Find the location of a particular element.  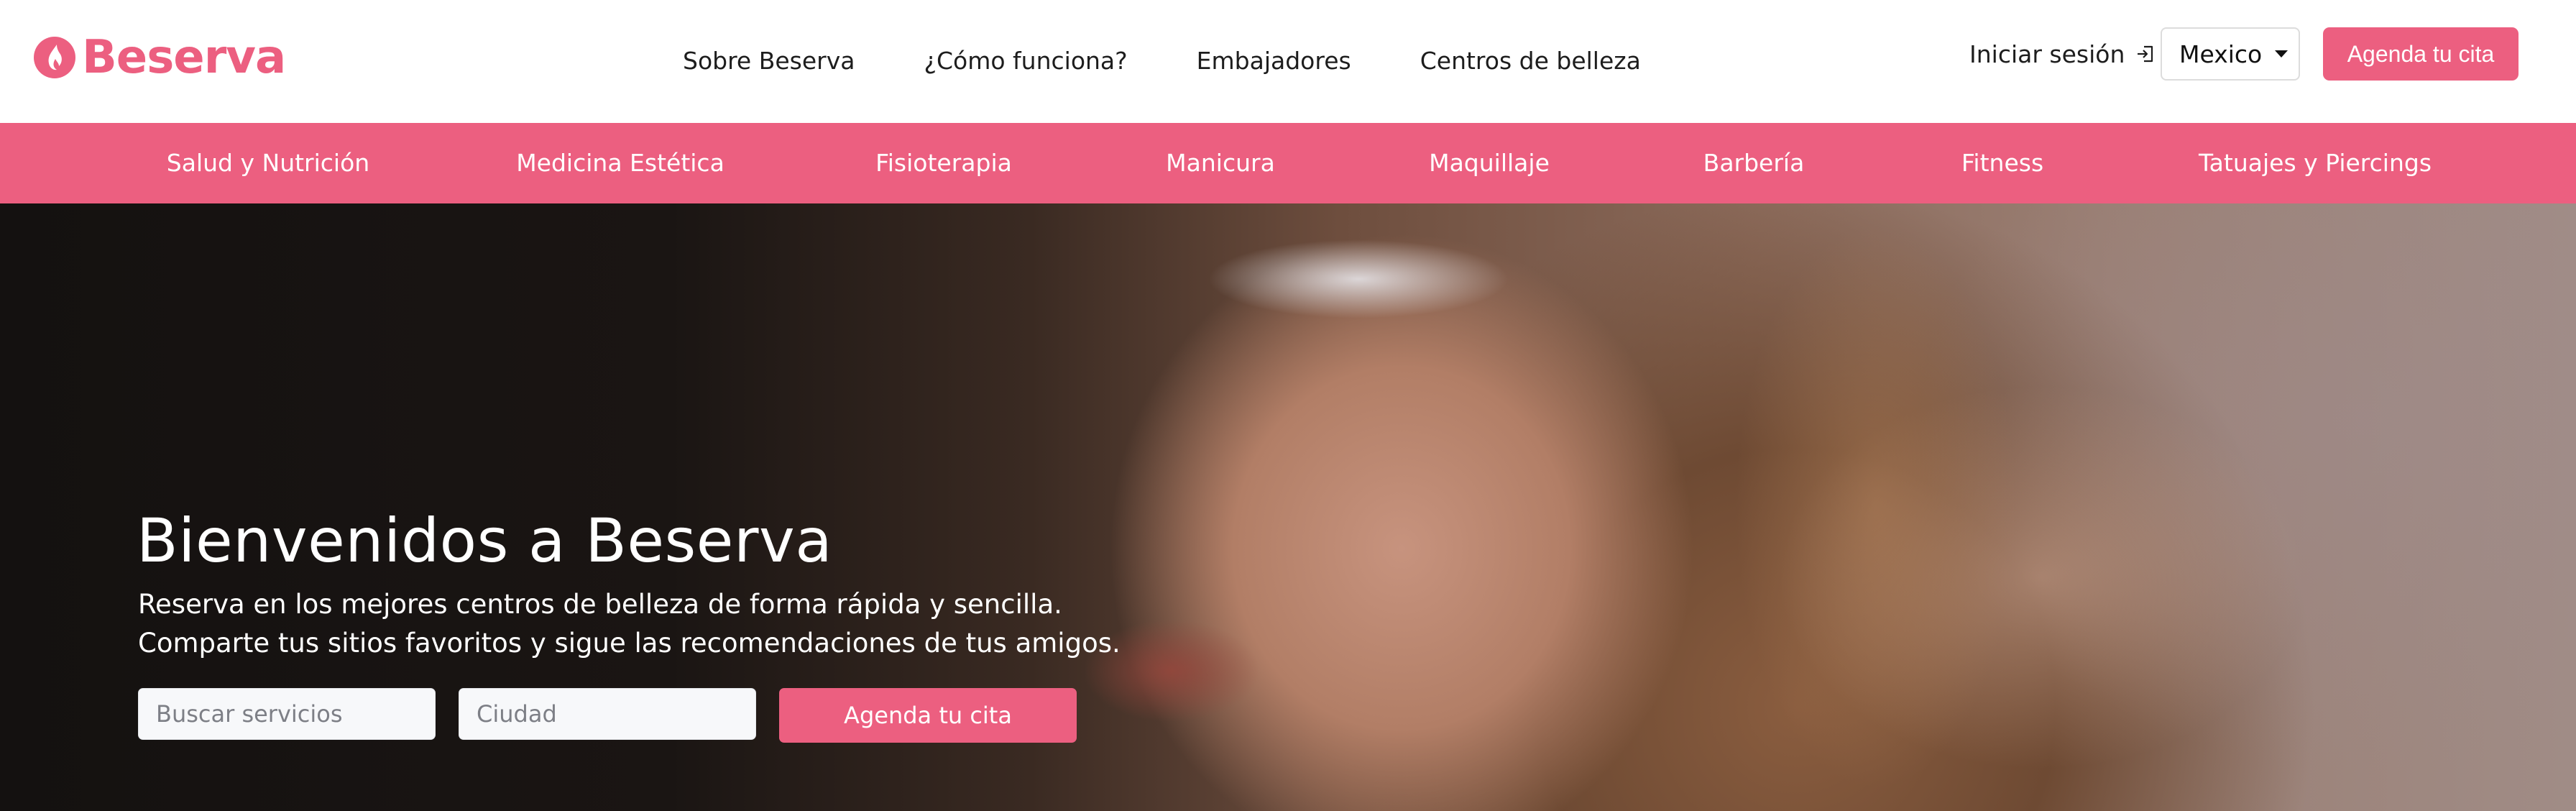

category-fisioterapia: Fisioterapia is located at coordinates (943, 163).